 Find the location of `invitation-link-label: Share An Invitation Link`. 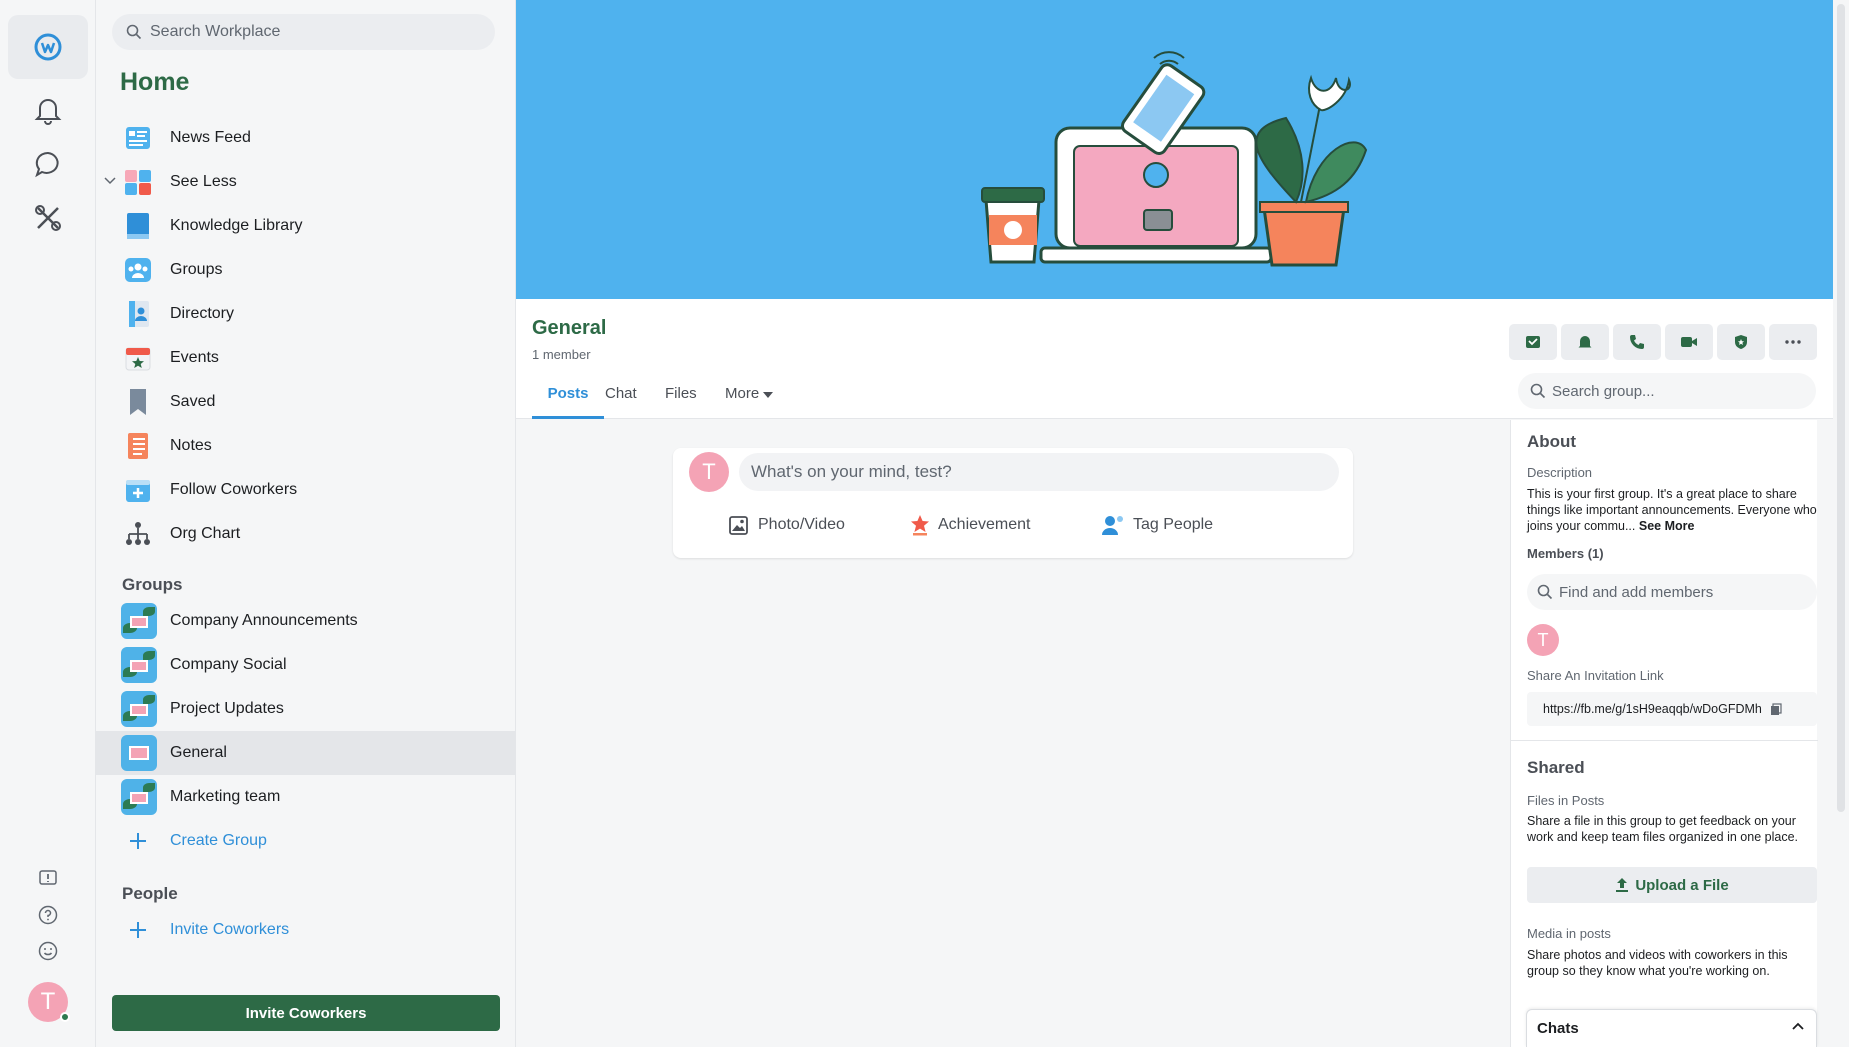

invitation-link-label: Share An Invitation Link is located at coordinates (1595, 675).